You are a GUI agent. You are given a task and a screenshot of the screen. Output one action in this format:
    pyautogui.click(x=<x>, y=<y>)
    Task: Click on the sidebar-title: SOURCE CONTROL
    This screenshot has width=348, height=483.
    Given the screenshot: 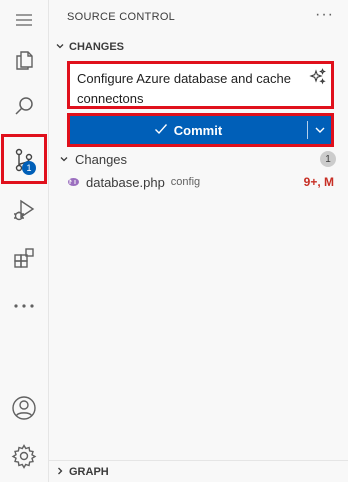 What is the action you would take?
    pyautogui.click(x=121, y=17)
    